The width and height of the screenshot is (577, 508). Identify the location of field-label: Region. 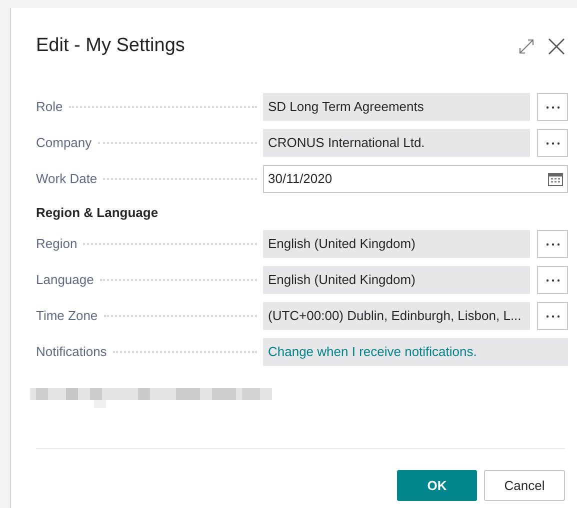
(57, 244).